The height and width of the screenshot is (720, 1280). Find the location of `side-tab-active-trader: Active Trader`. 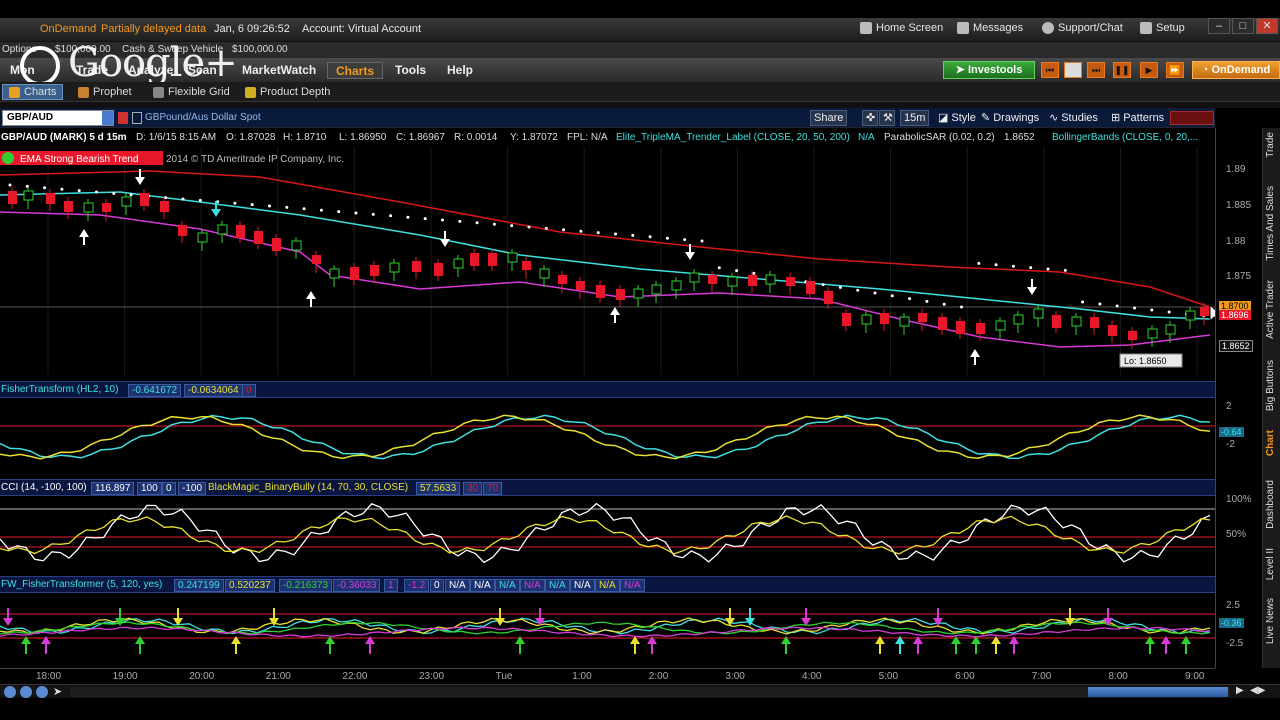

side-tab-active-trader: Active Trader is located at coordinates (1270, 309).